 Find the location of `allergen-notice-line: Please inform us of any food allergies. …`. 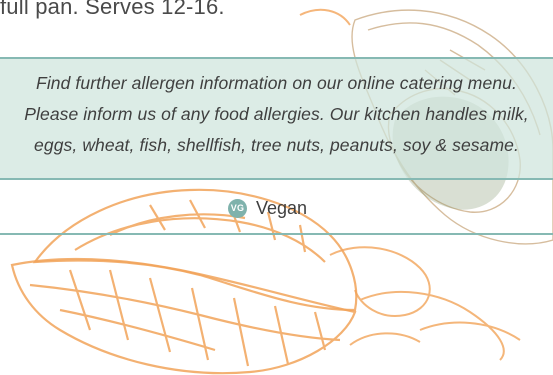

allergen-notice-line: Please inform us of any food allergies. … is located at coordinates (276, 114).